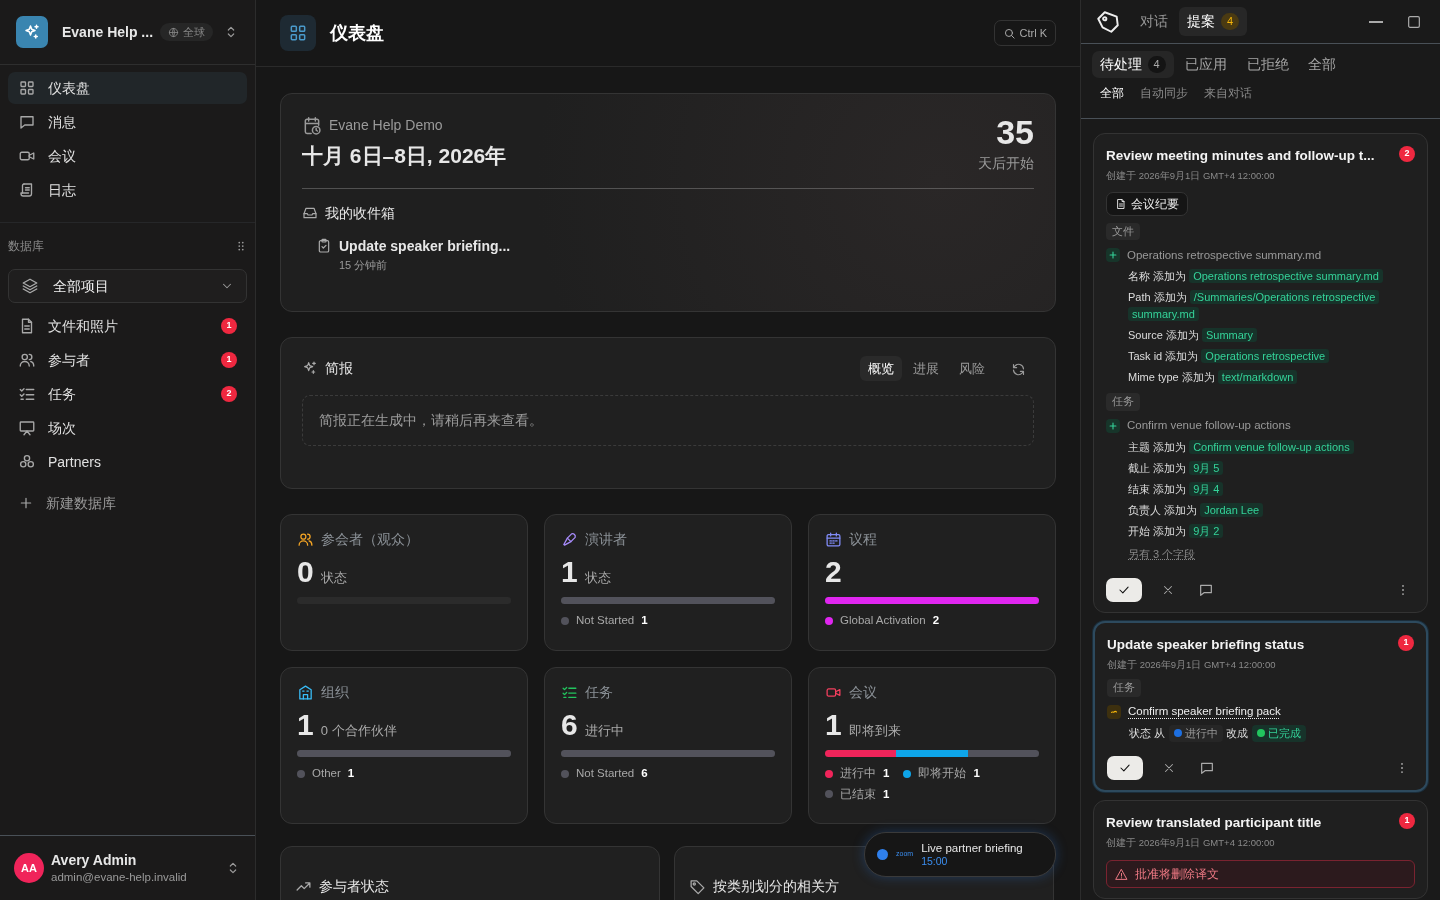 The image size is (1440, 900). What do you see at coordinates (1025, 33) in the screenshot?
I see `search-button: Ctrl K` at bounding box center [1025, 33].